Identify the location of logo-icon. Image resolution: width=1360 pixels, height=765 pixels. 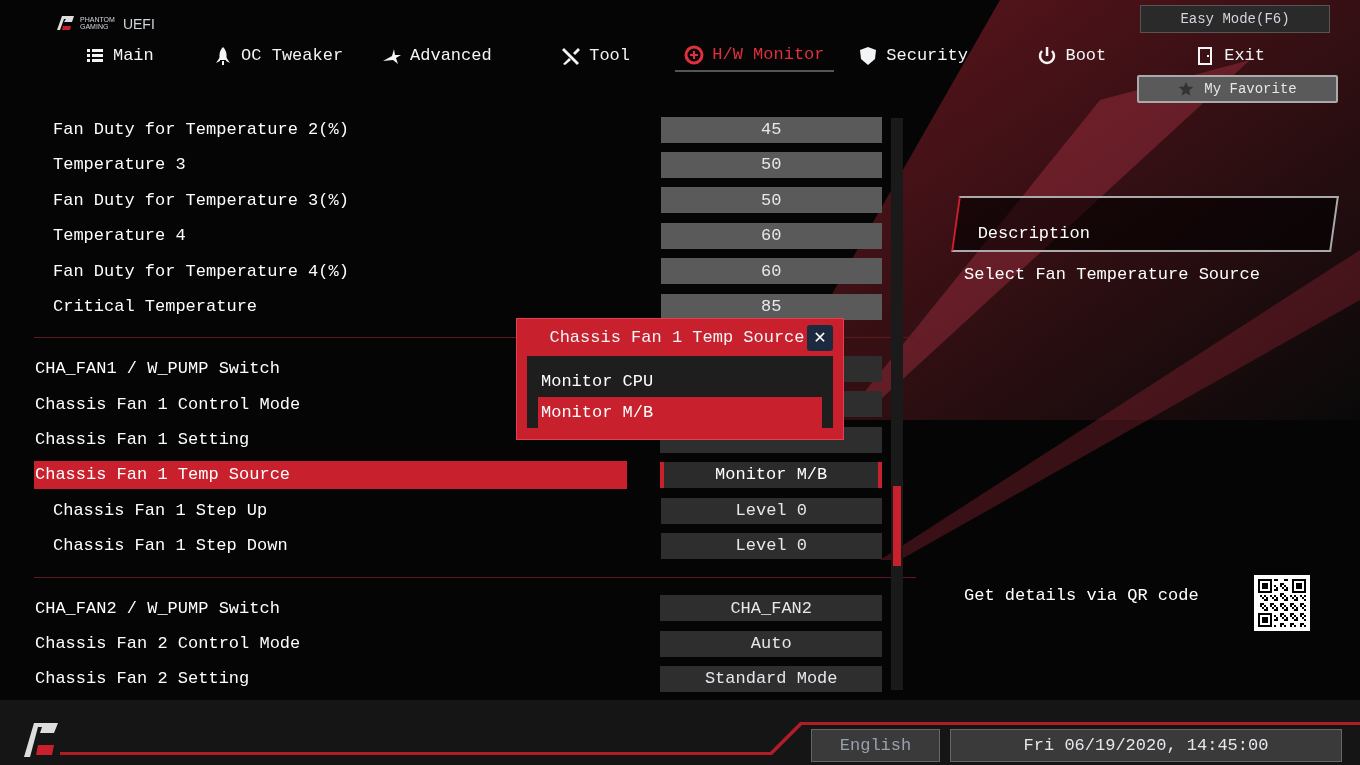
(65, 22).